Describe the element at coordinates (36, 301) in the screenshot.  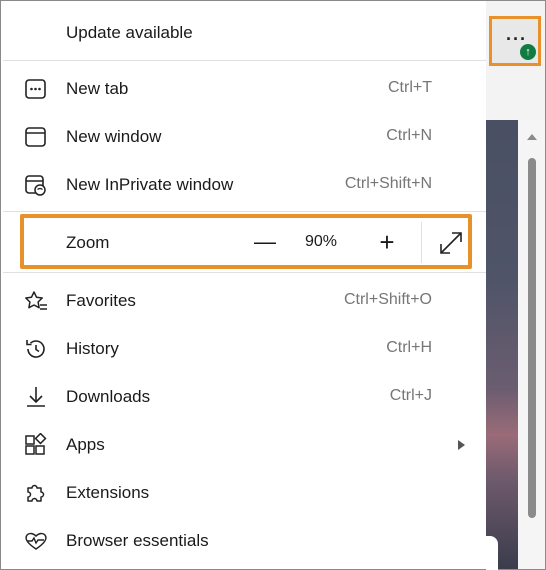
I see `favorites-icon` at that location.